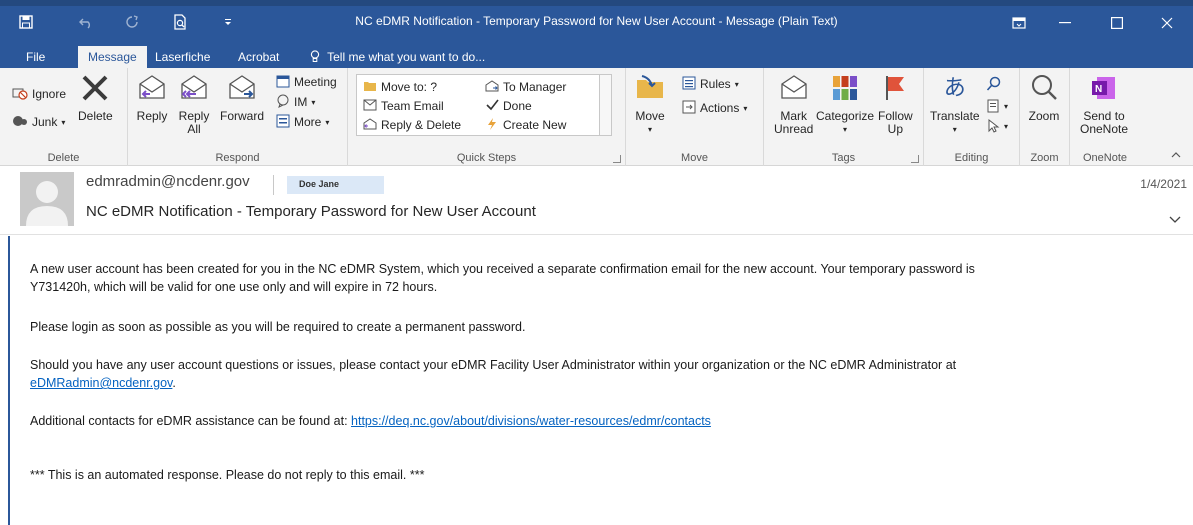 This screenshot has height=525, width=1193. Describe the element at coordinates (1044, 158) in the screenshot. I see `zoom-group-label: Zoom` at that location.